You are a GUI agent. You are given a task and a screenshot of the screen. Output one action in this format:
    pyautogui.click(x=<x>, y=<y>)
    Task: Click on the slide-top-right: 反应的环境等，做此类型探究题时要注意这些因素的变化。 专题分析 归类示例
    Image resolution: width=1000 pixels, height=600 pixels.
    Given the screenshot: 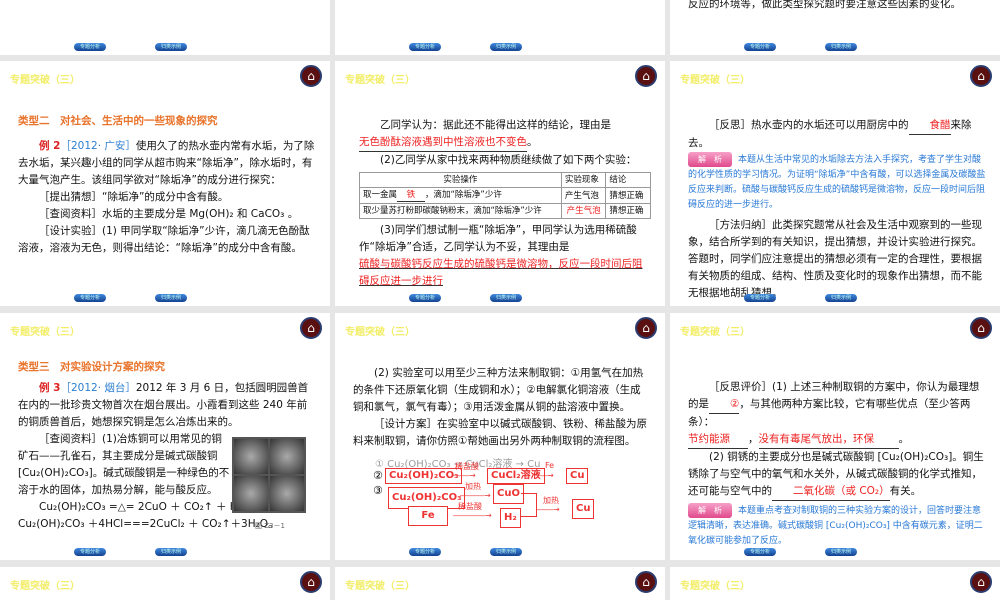 What is the action you would take?
    pyautogui.click(x=835, y=27)
    